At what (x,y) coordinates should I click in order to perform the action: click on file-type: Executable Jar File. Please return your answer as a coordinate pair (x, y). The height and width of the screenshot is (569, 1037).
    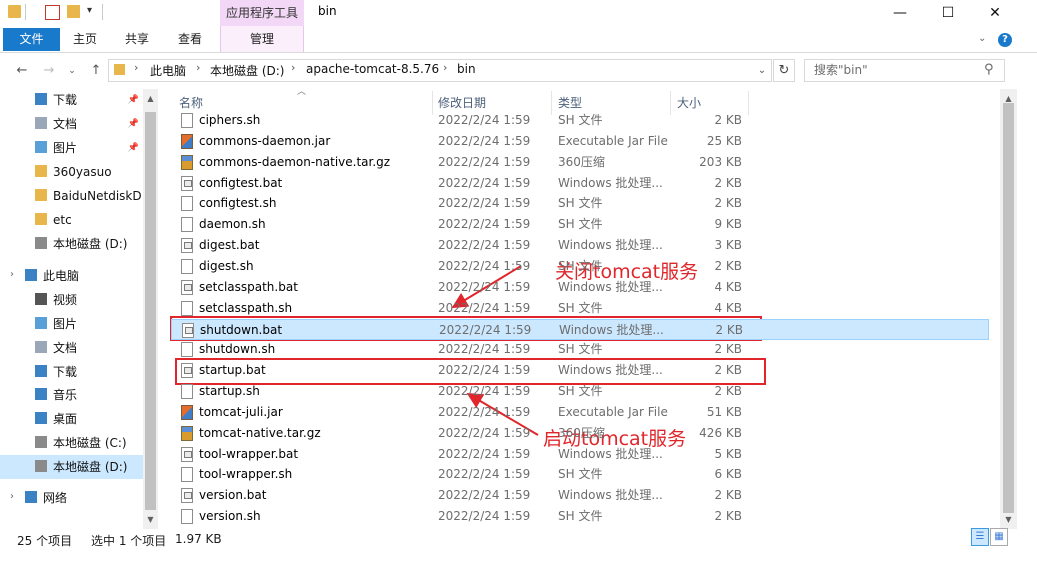
    Looking at the image, I should click on (613, 412).